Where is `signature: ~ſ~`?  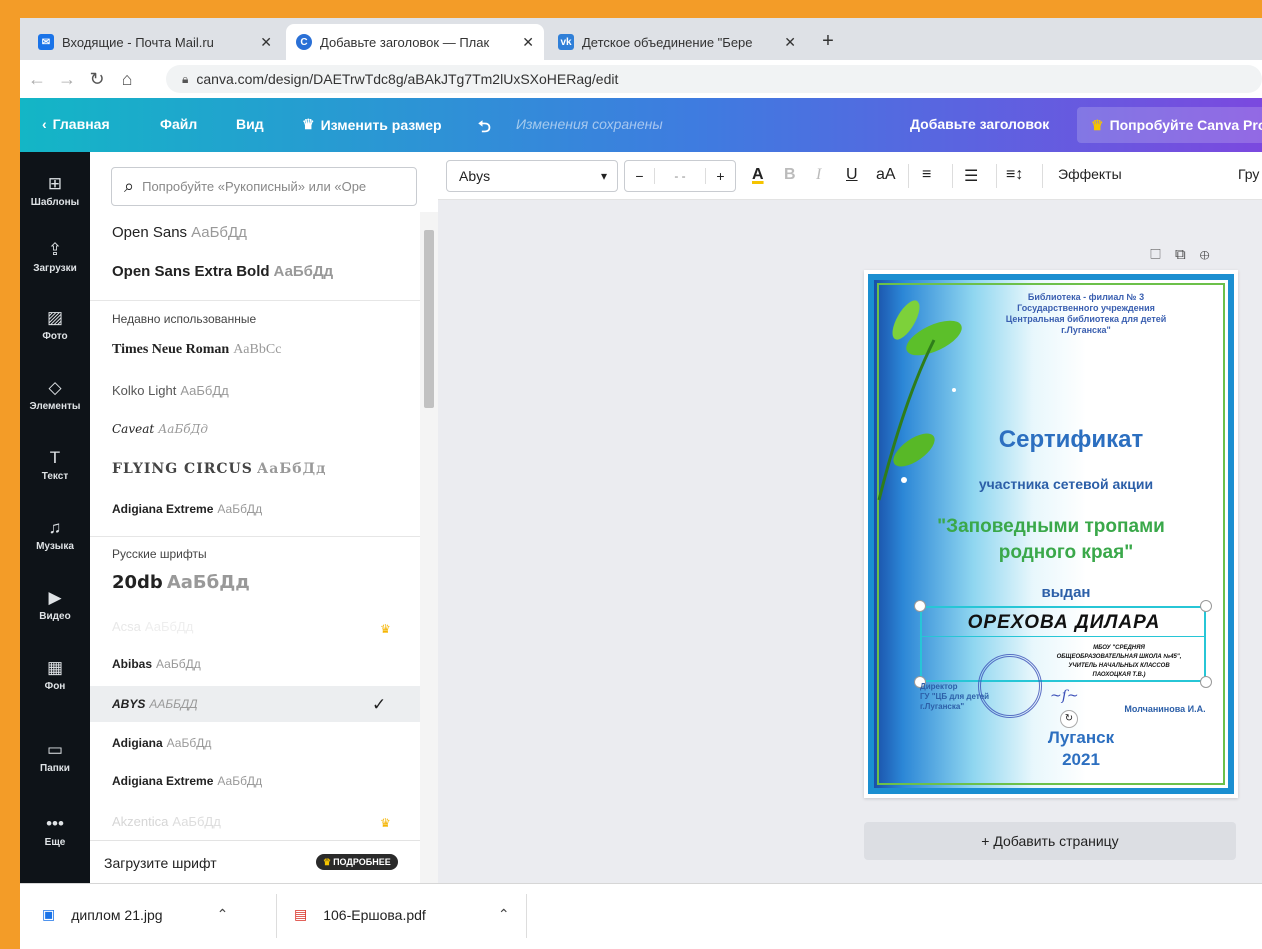 signature: ~ſ~ is located at coordinates (1064, 696).